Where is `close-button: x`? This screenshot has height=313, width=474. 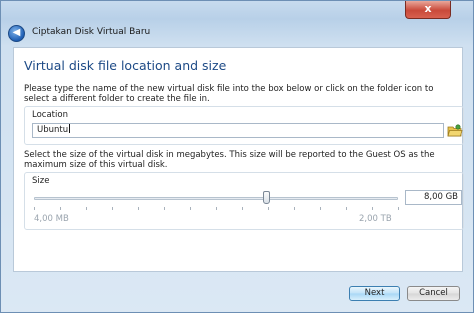
close-button: x is located at coordinates (428, 10).